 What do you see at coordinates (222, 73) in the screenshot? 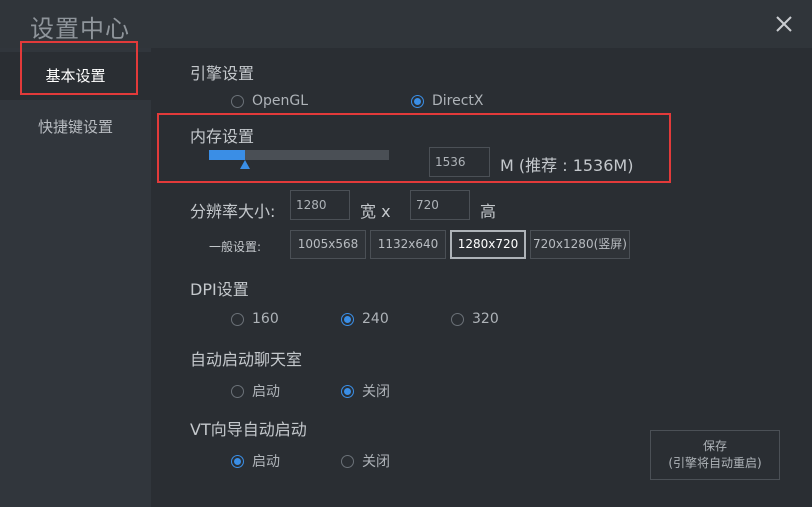
I see `engine-section-label: 引擎设置` at bounding box center [222, 73].